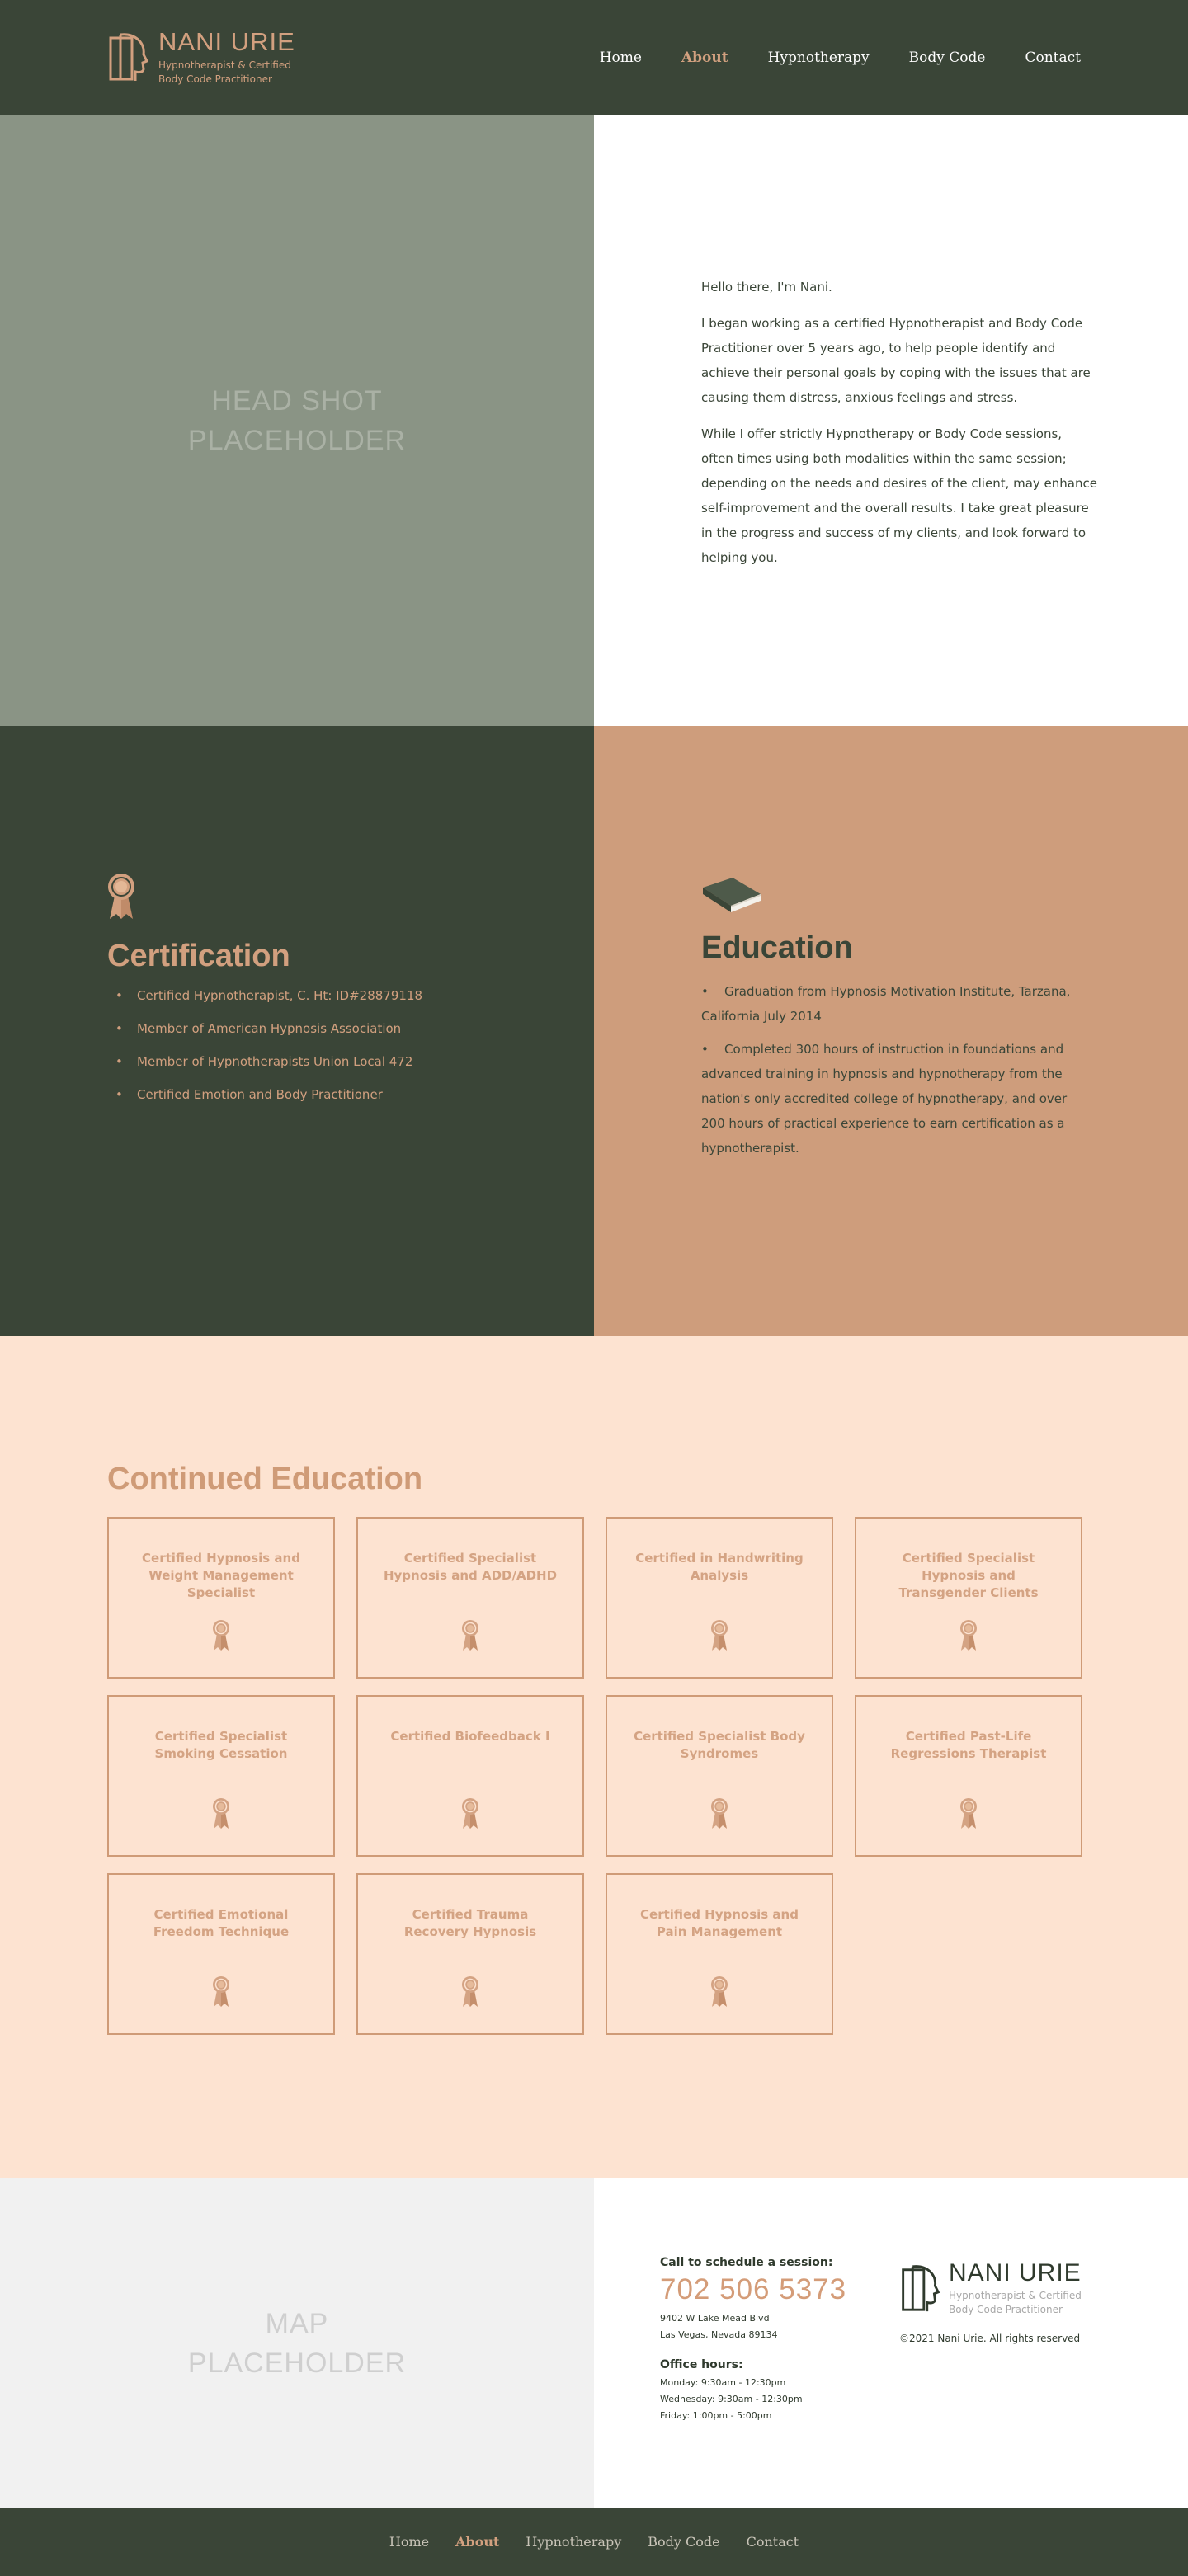  Describe the element at coordinates (409, 2542) in the screenshot. I see `footer-nav-home: Home` at that location.